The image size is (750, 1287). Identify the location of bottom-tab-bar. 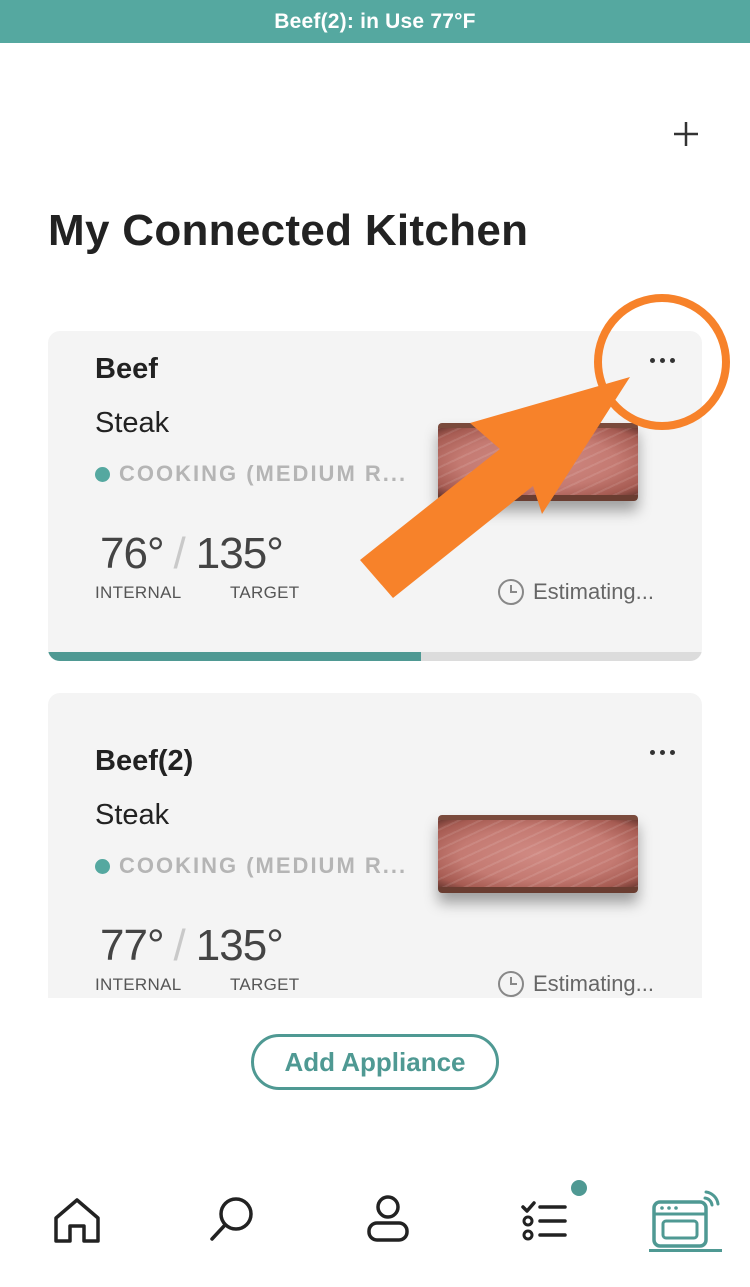
(375, 1228).